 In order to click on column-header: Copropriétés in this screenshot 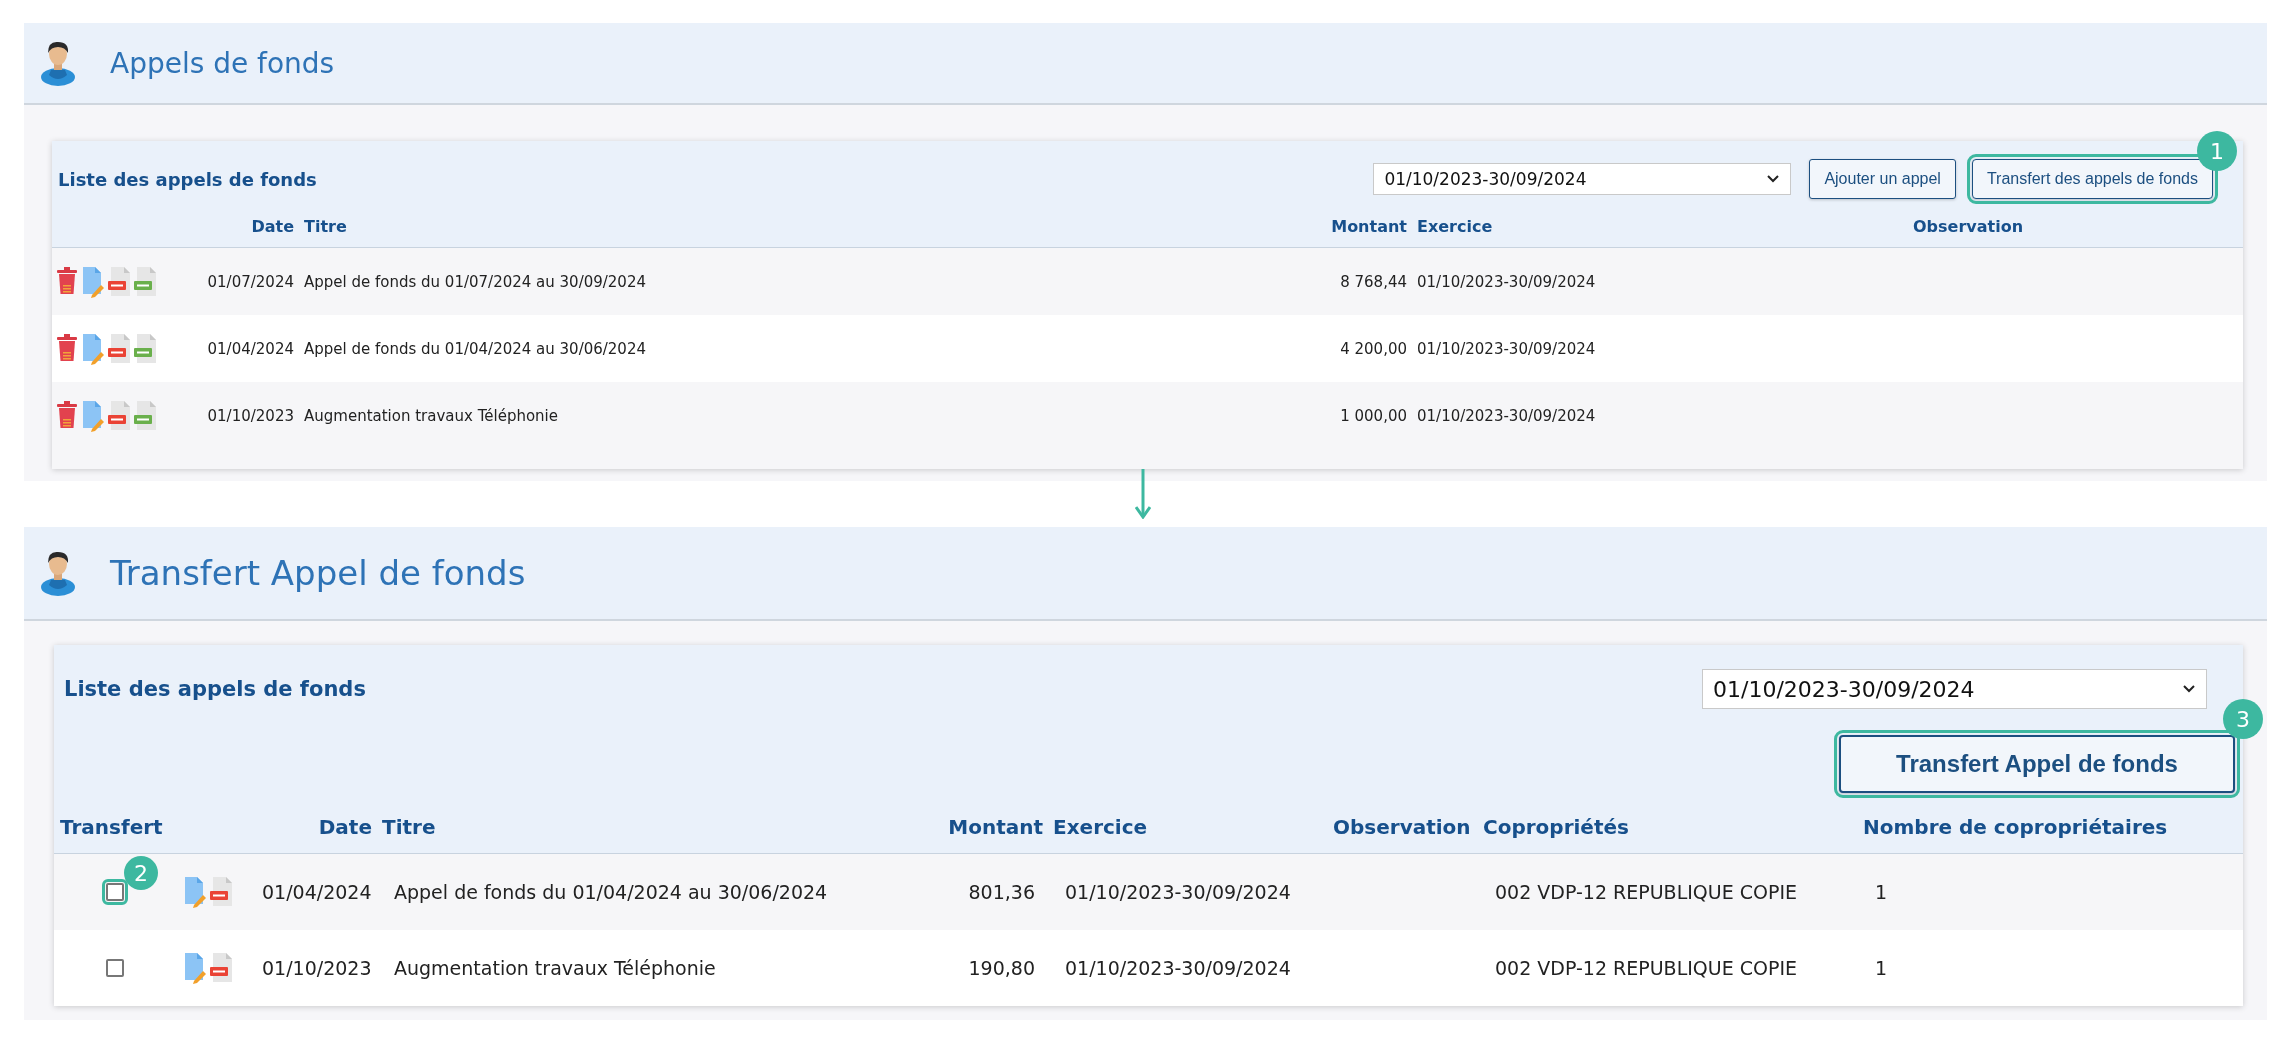, I will do `click(1556, 827)`.